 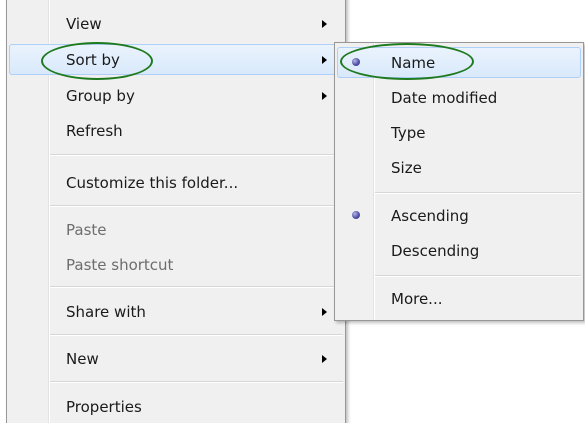 What do you see at coordinates (86, 230) in the screenshot?
I see `menu-item-label: Paste` at bounding box center [86, 230].